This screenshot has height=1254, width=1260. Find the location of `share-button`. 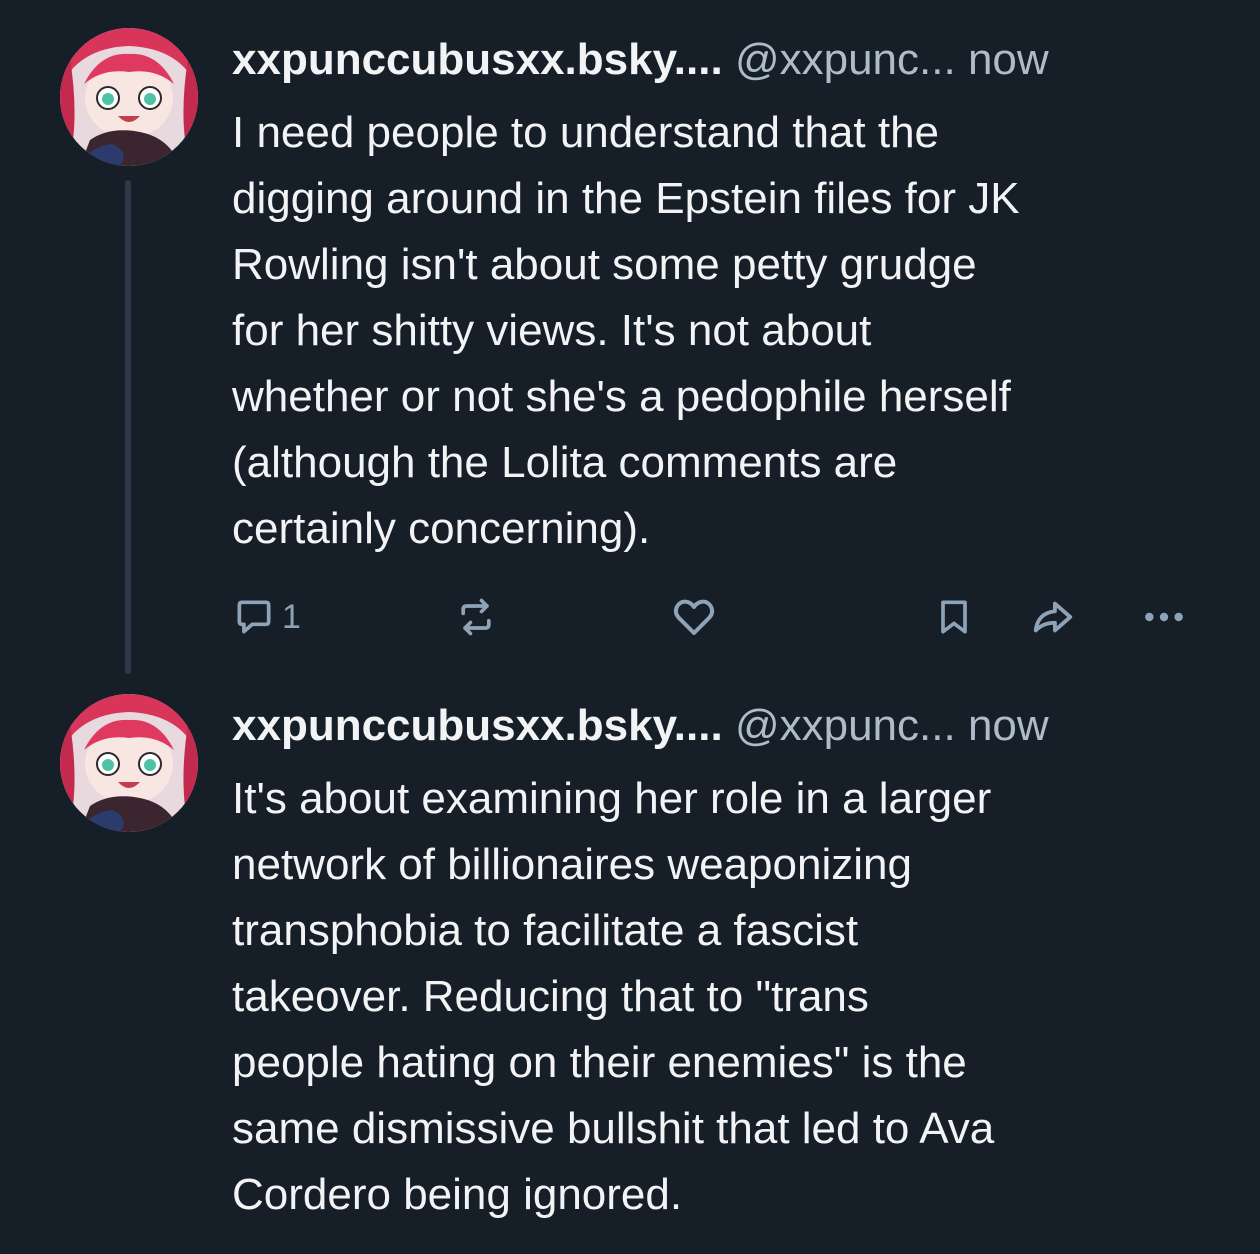

share-button is located at coordinates (1053, 617).